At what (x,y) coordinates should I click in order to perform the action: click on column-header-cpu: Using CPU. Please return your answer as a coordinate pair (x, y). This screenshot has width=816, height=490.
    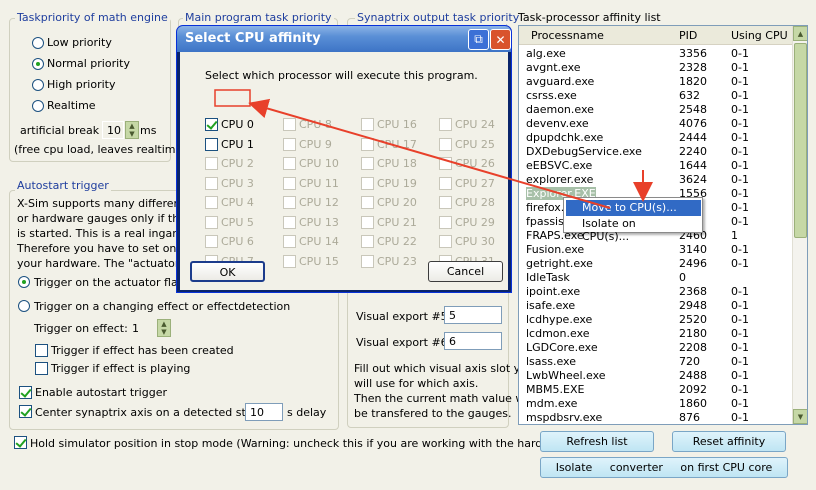
    Looking at the image, I should click on (759, 35).